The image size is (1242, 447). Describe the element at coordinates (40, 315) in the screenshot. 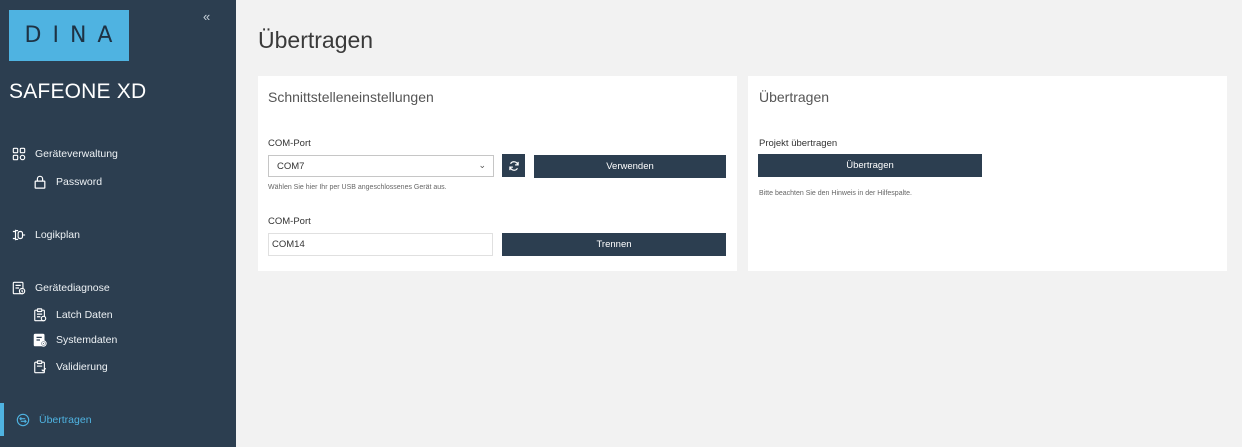

I see `clipboard-icon` at that location.